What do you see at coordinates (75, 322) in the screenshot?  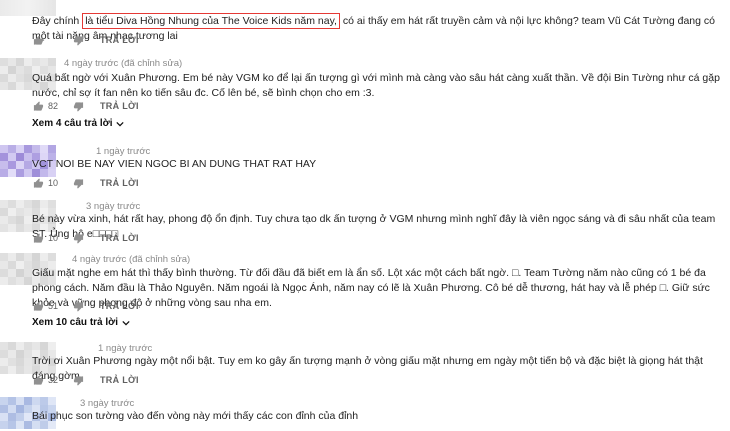 I see `view-replies-label: Xem 10 câu trả lời` at bounding box center [75, 322].